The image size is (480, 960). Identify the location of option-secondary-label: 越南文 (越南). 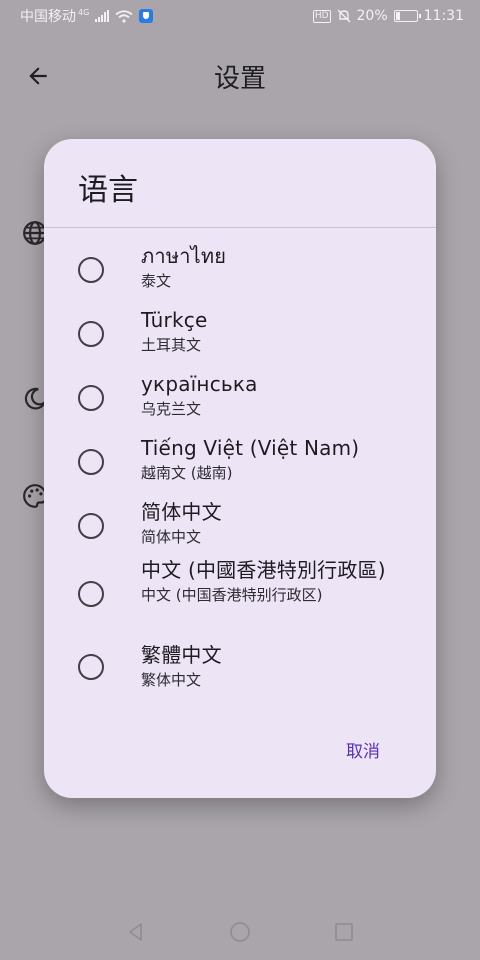
(187, 473).